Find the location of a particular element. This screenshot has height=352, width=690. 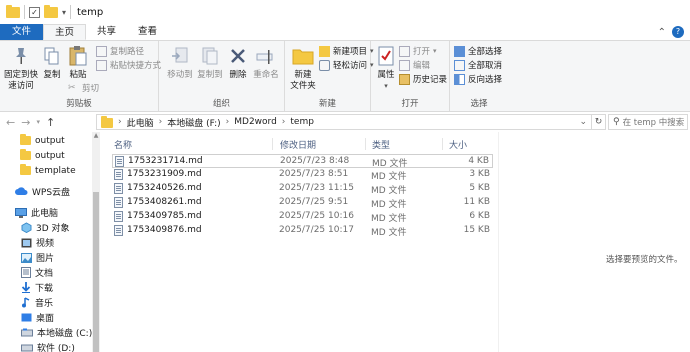

tab-file: 文件 is located at coordinates (22, 32).